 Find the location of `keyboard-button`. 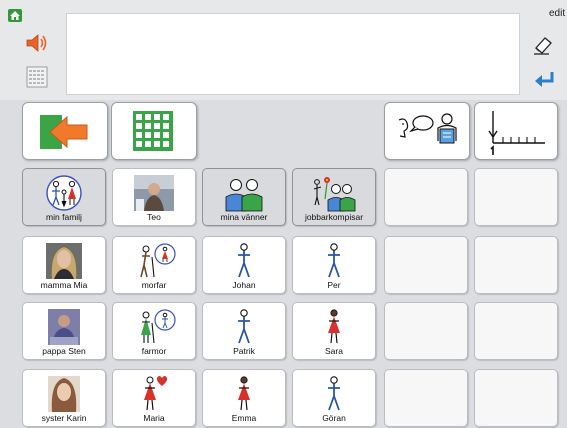

keyboard-button is located at coordinates (37, 77).